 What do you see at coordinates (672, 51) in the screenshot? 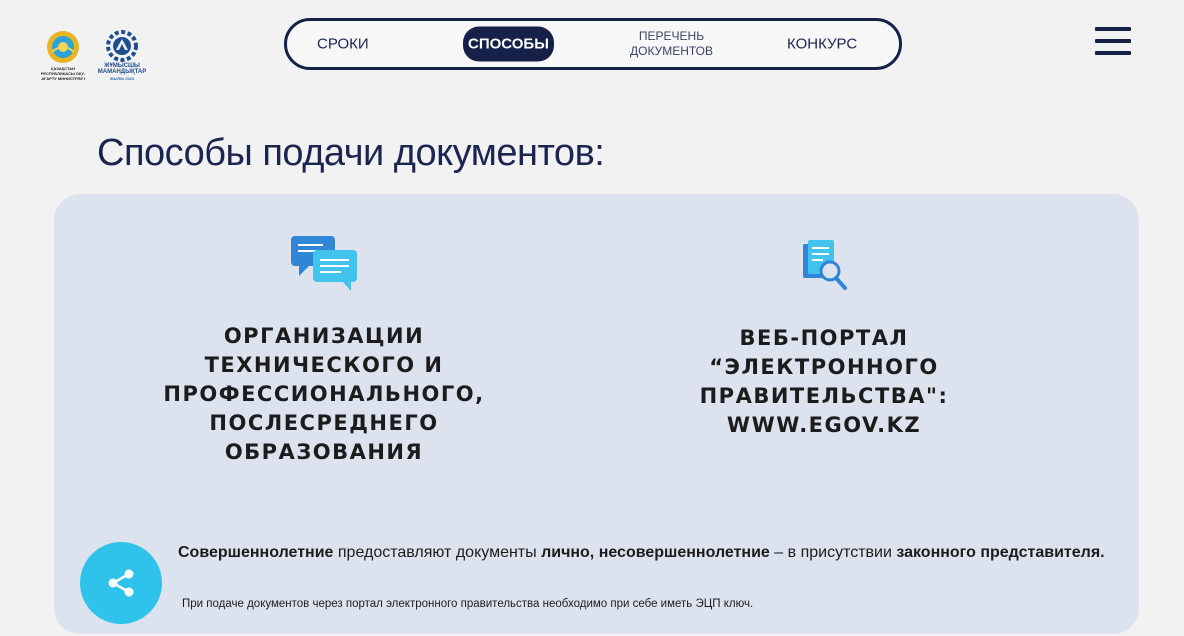
I see `nav-item-perechen-line2: ДОКУМЕНТОВ` at bounding box center [672, 51].